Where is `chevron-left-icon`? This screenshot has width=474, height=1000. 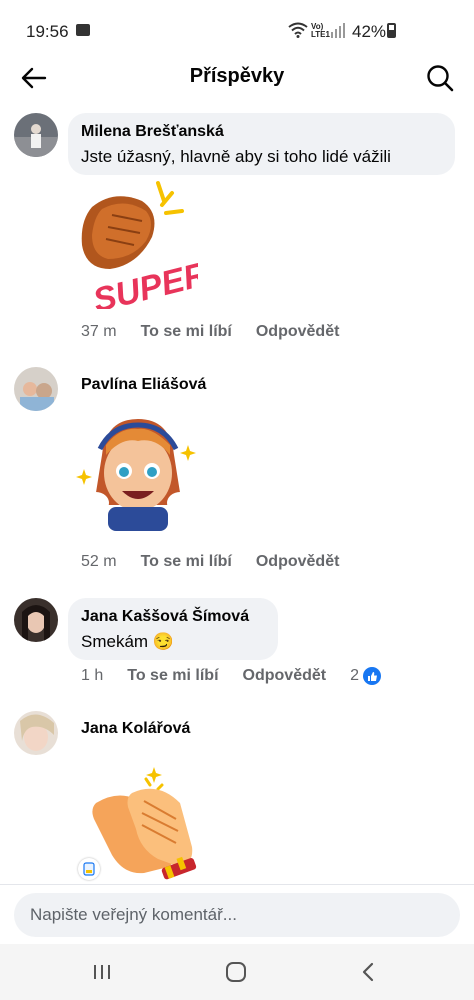 chevron-left-icon is located at coordinates (368, 972).